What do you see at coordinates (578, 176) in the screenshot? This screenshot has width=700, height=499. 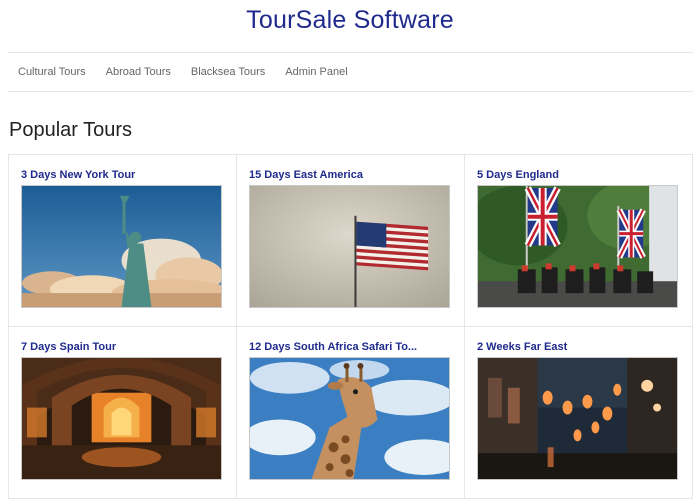 I see `tour-card-title: 5 Days England` at bounding box center [578, 176].